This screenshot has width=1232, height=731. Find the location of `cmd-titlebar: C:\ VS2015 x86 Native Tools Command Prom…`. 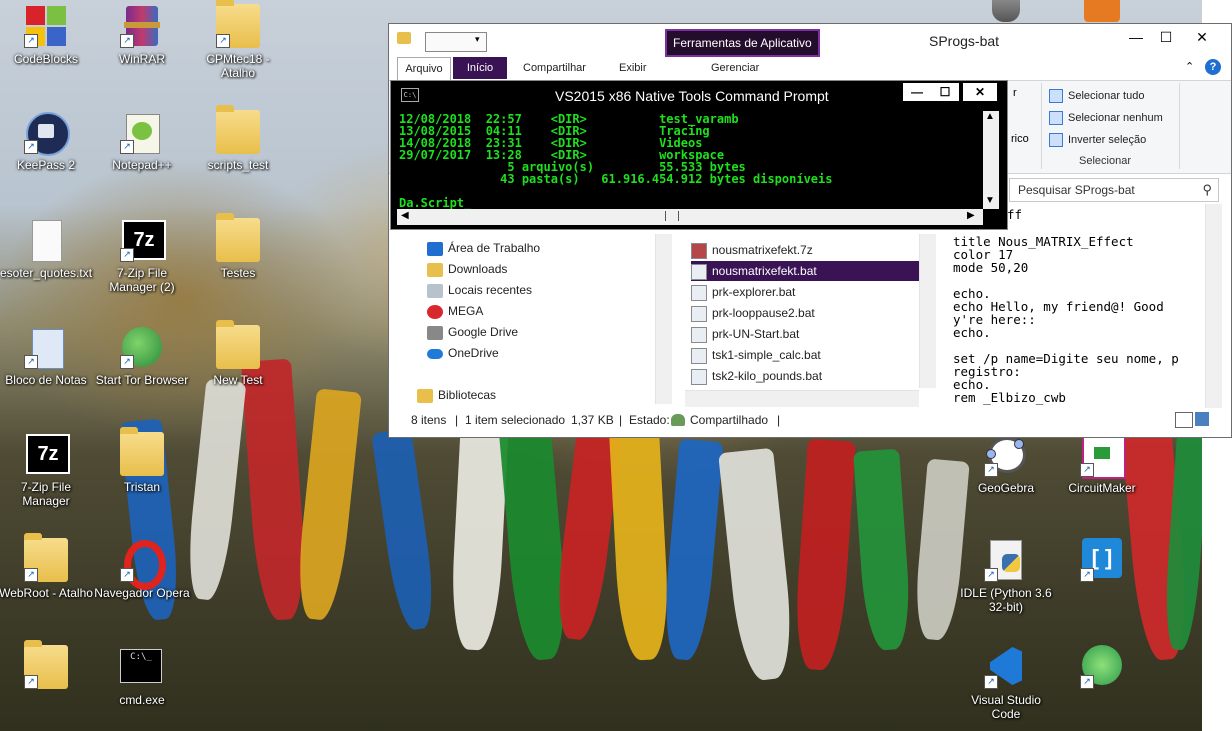

cmd-titlebar: C:\ VS2015 x86 Native Tools Command Prom… is located at coordinates (699, 96).